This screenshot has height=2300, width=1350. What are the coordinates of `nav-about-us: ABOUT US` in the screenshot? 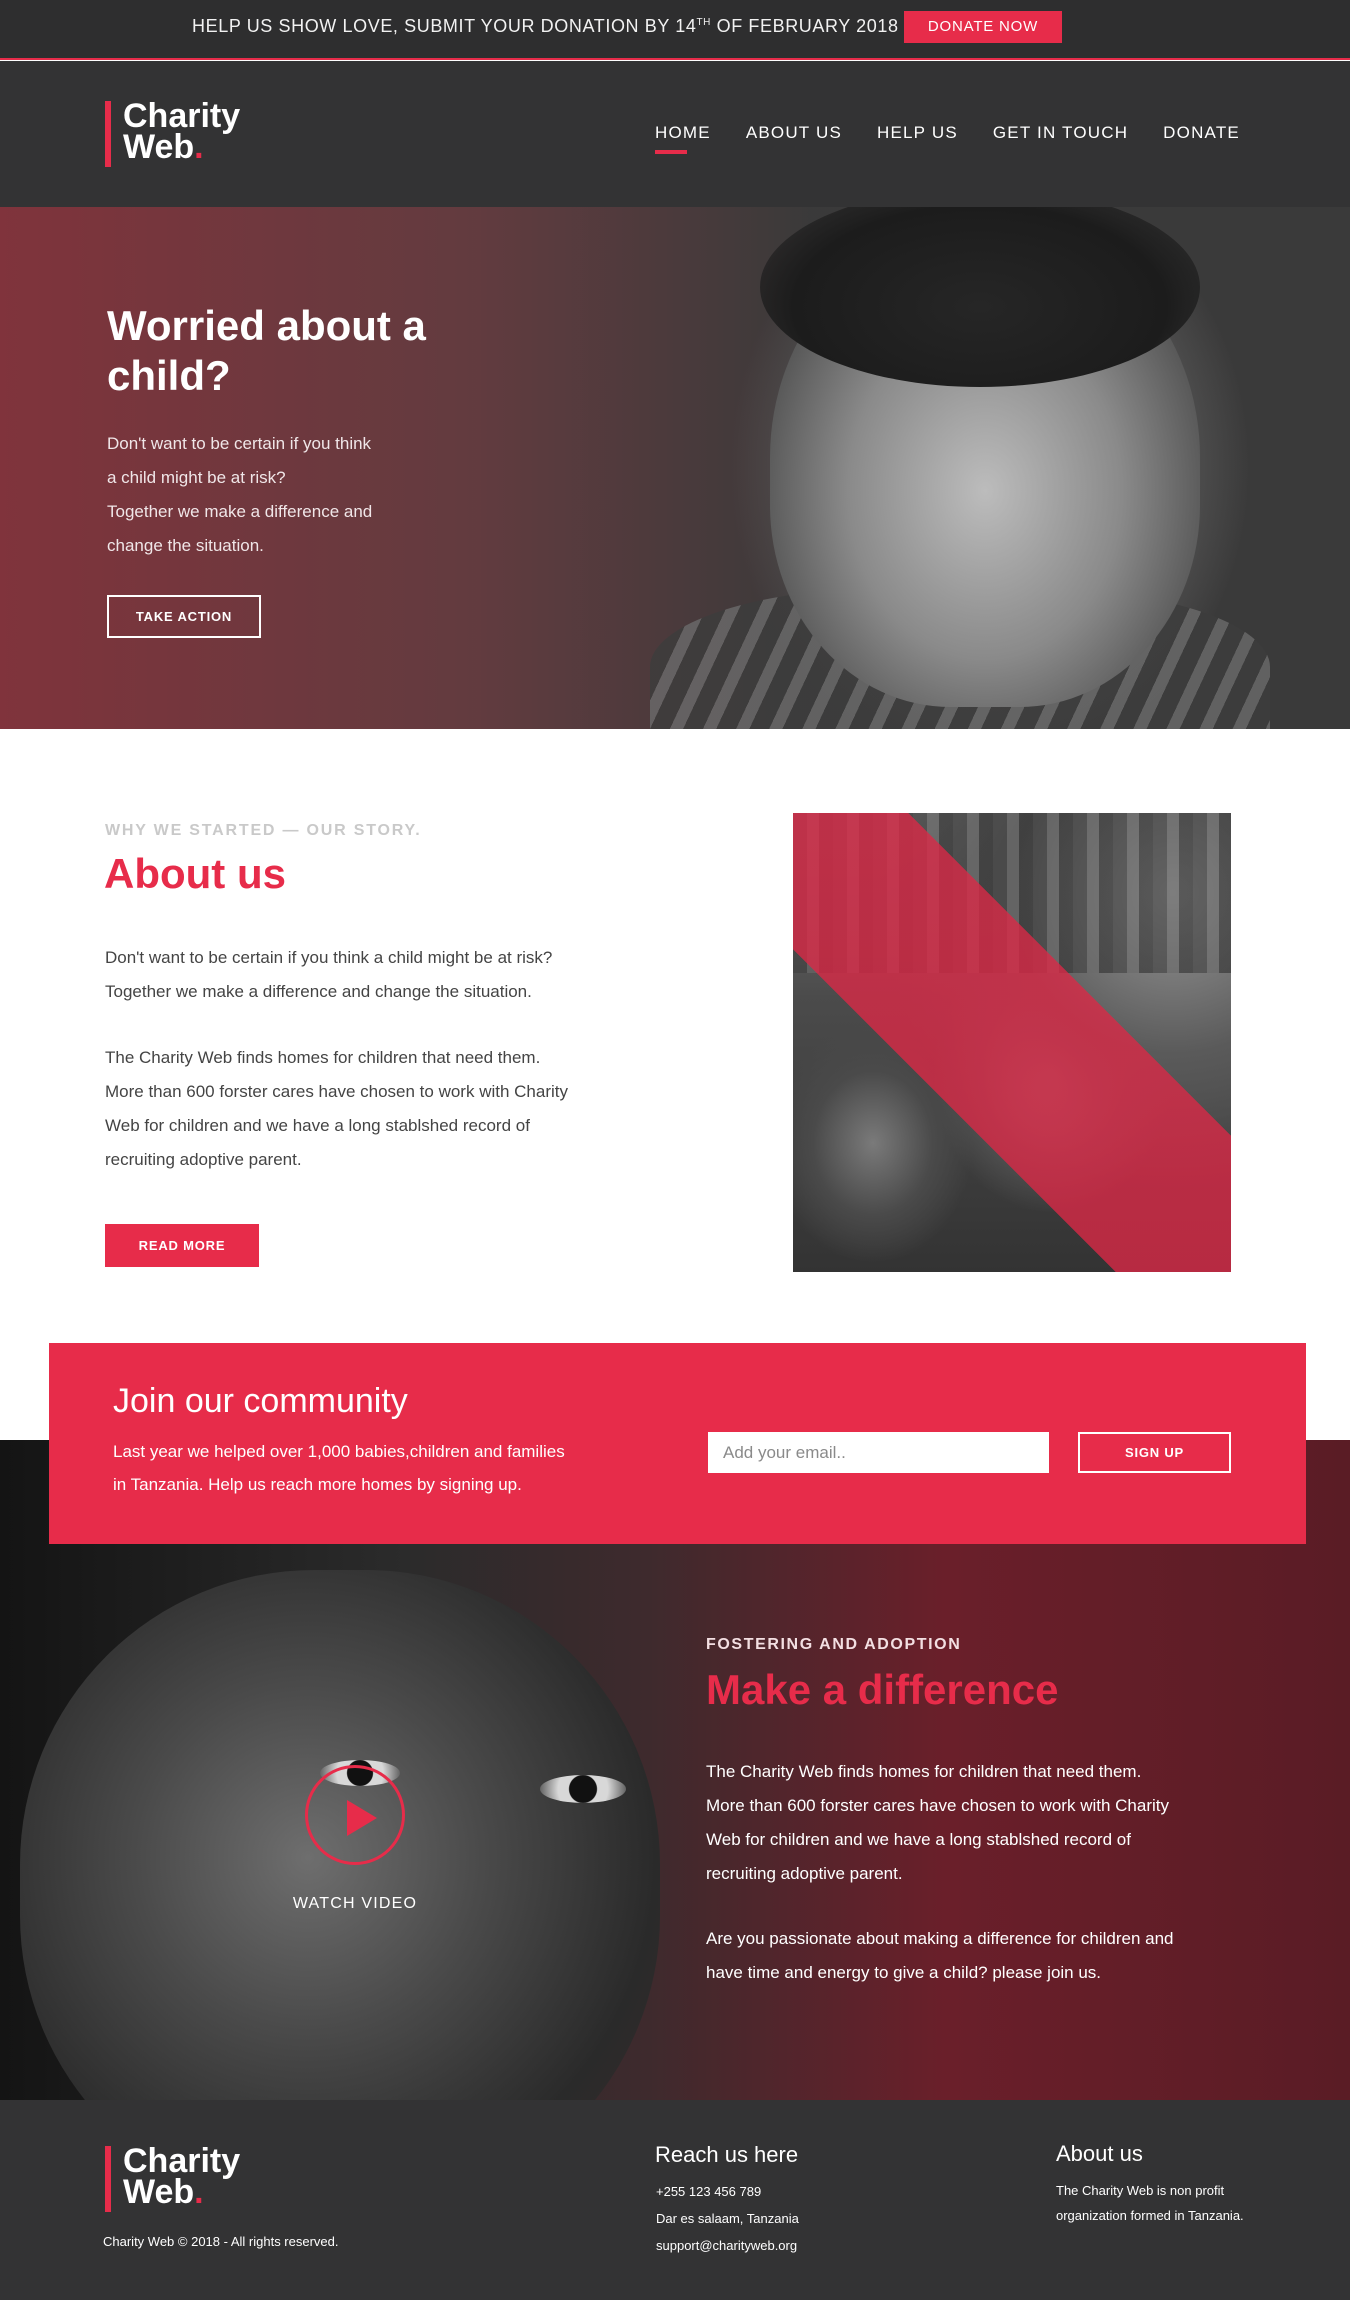 It's located at (794, 133).